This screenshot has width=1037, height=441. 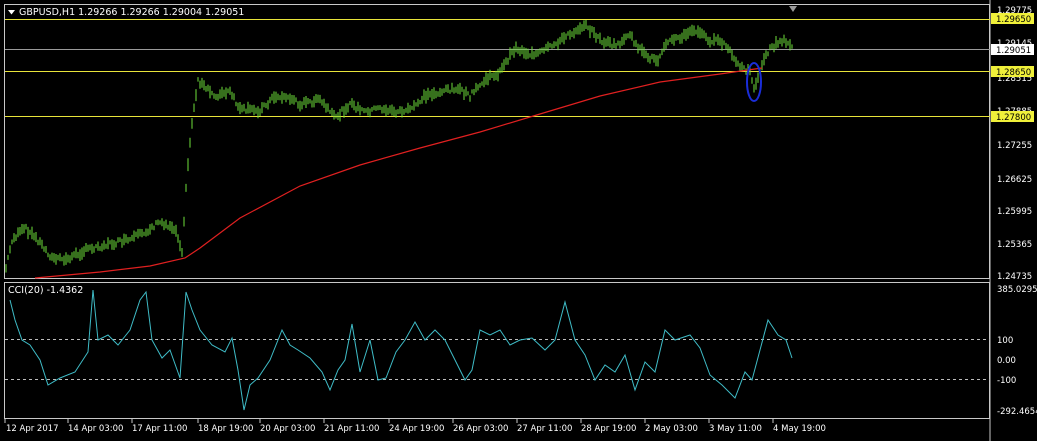 I want to click on time-tick-label: 21 Apr 11:00, so click(x=351, y=429).